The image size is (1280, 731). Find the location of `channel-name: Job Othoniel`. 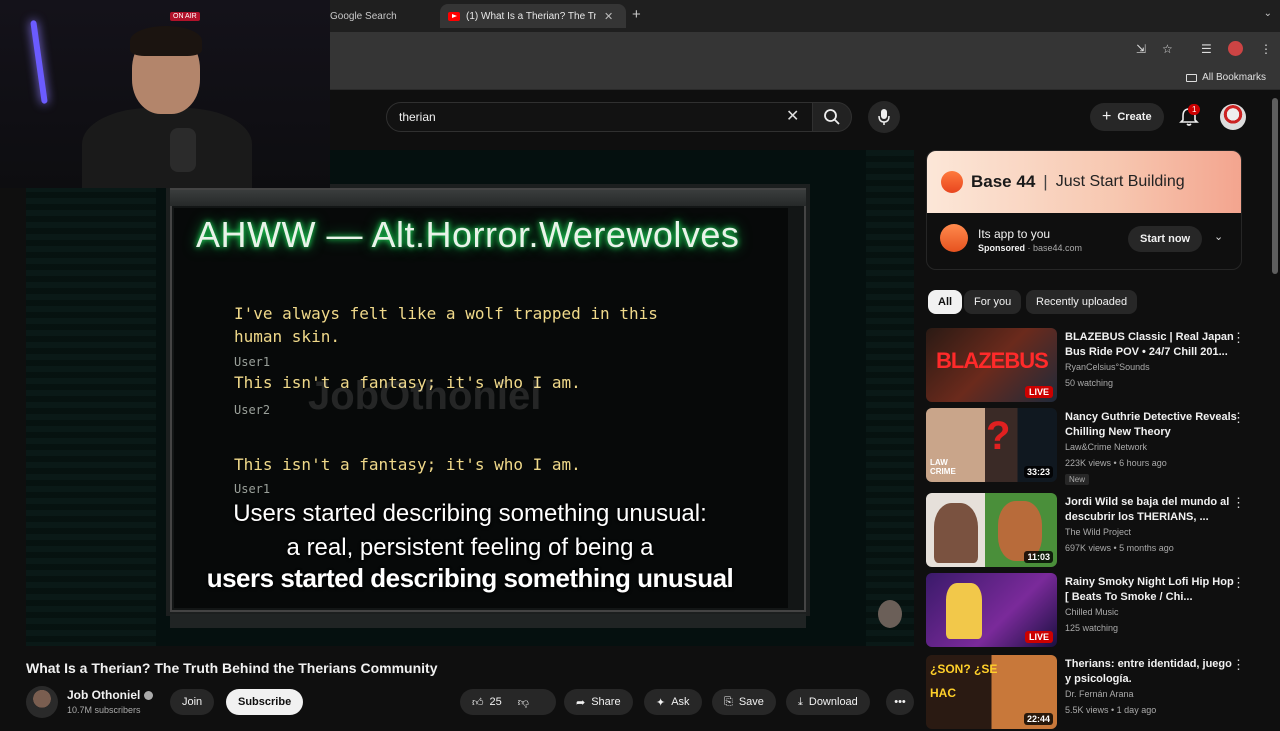

channel-name: Job Othoniel is located at coordinates (110, 695).